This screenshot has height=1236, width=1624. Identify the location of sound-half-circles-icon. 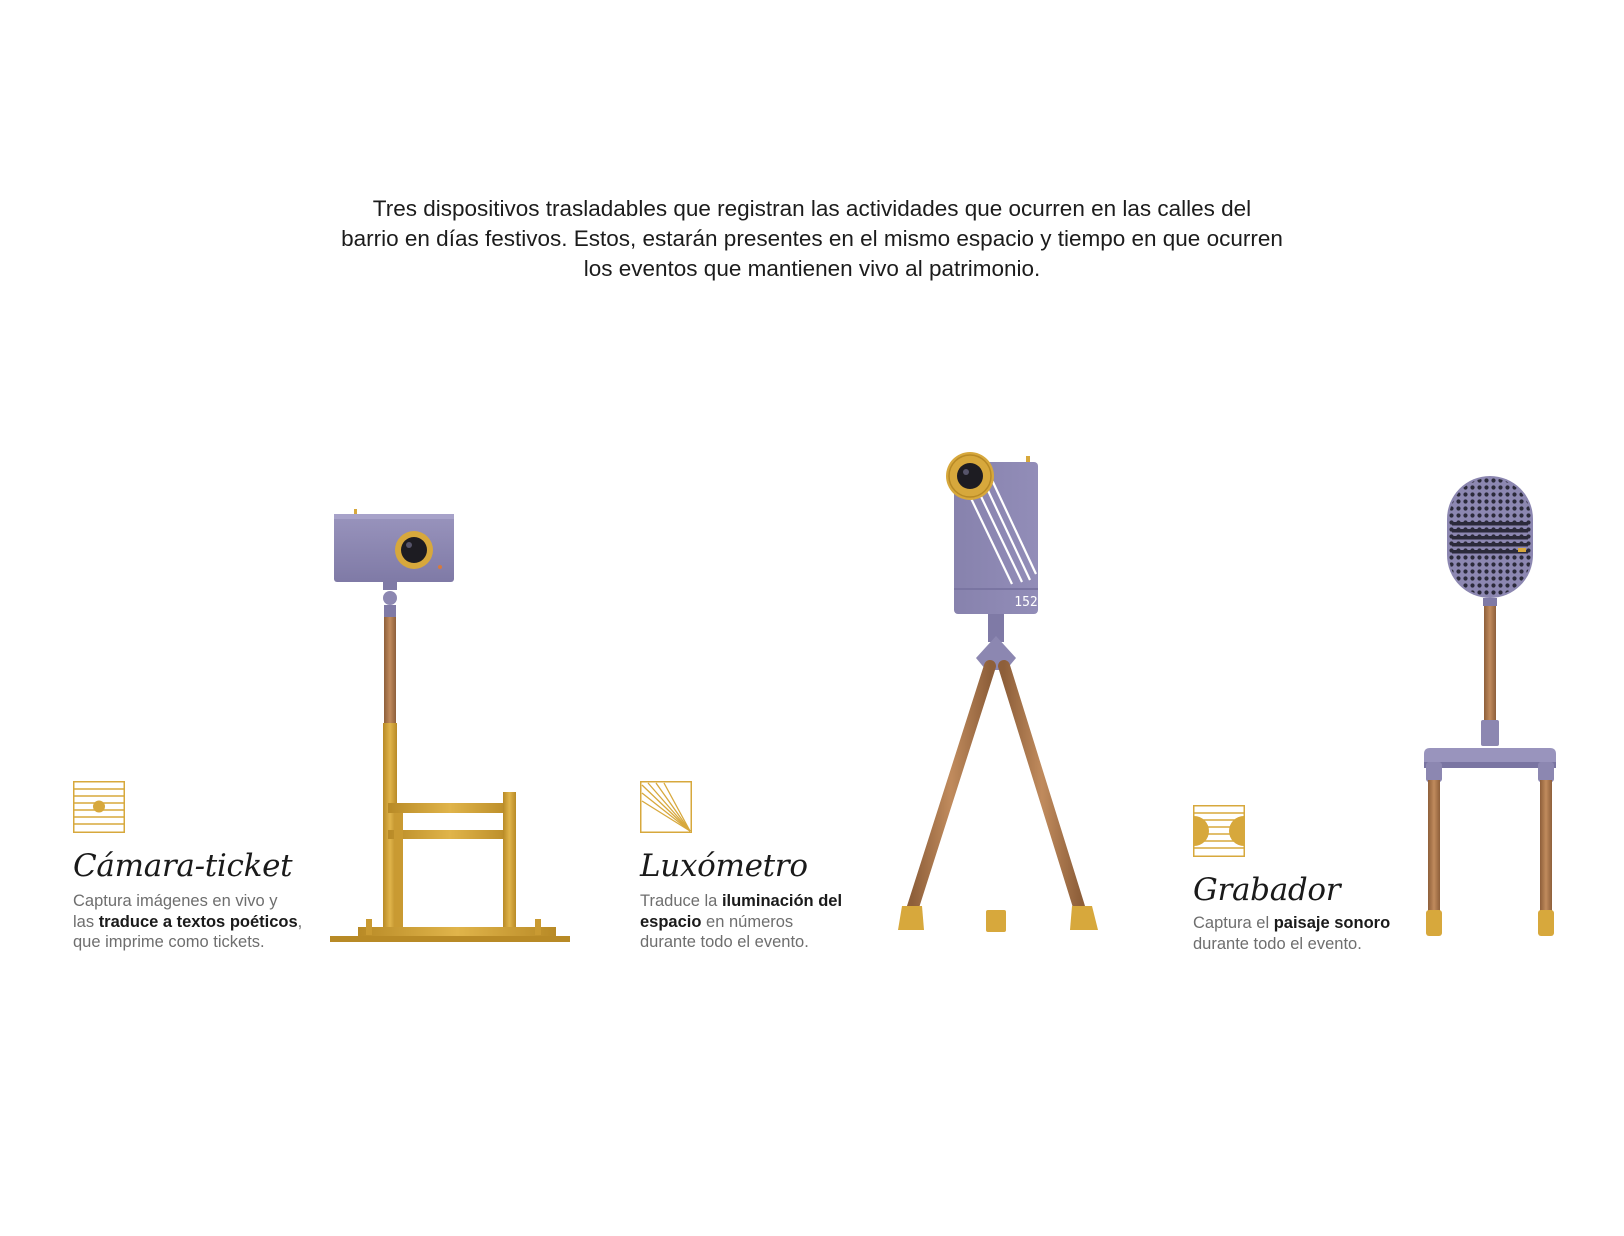
(1219, 831).